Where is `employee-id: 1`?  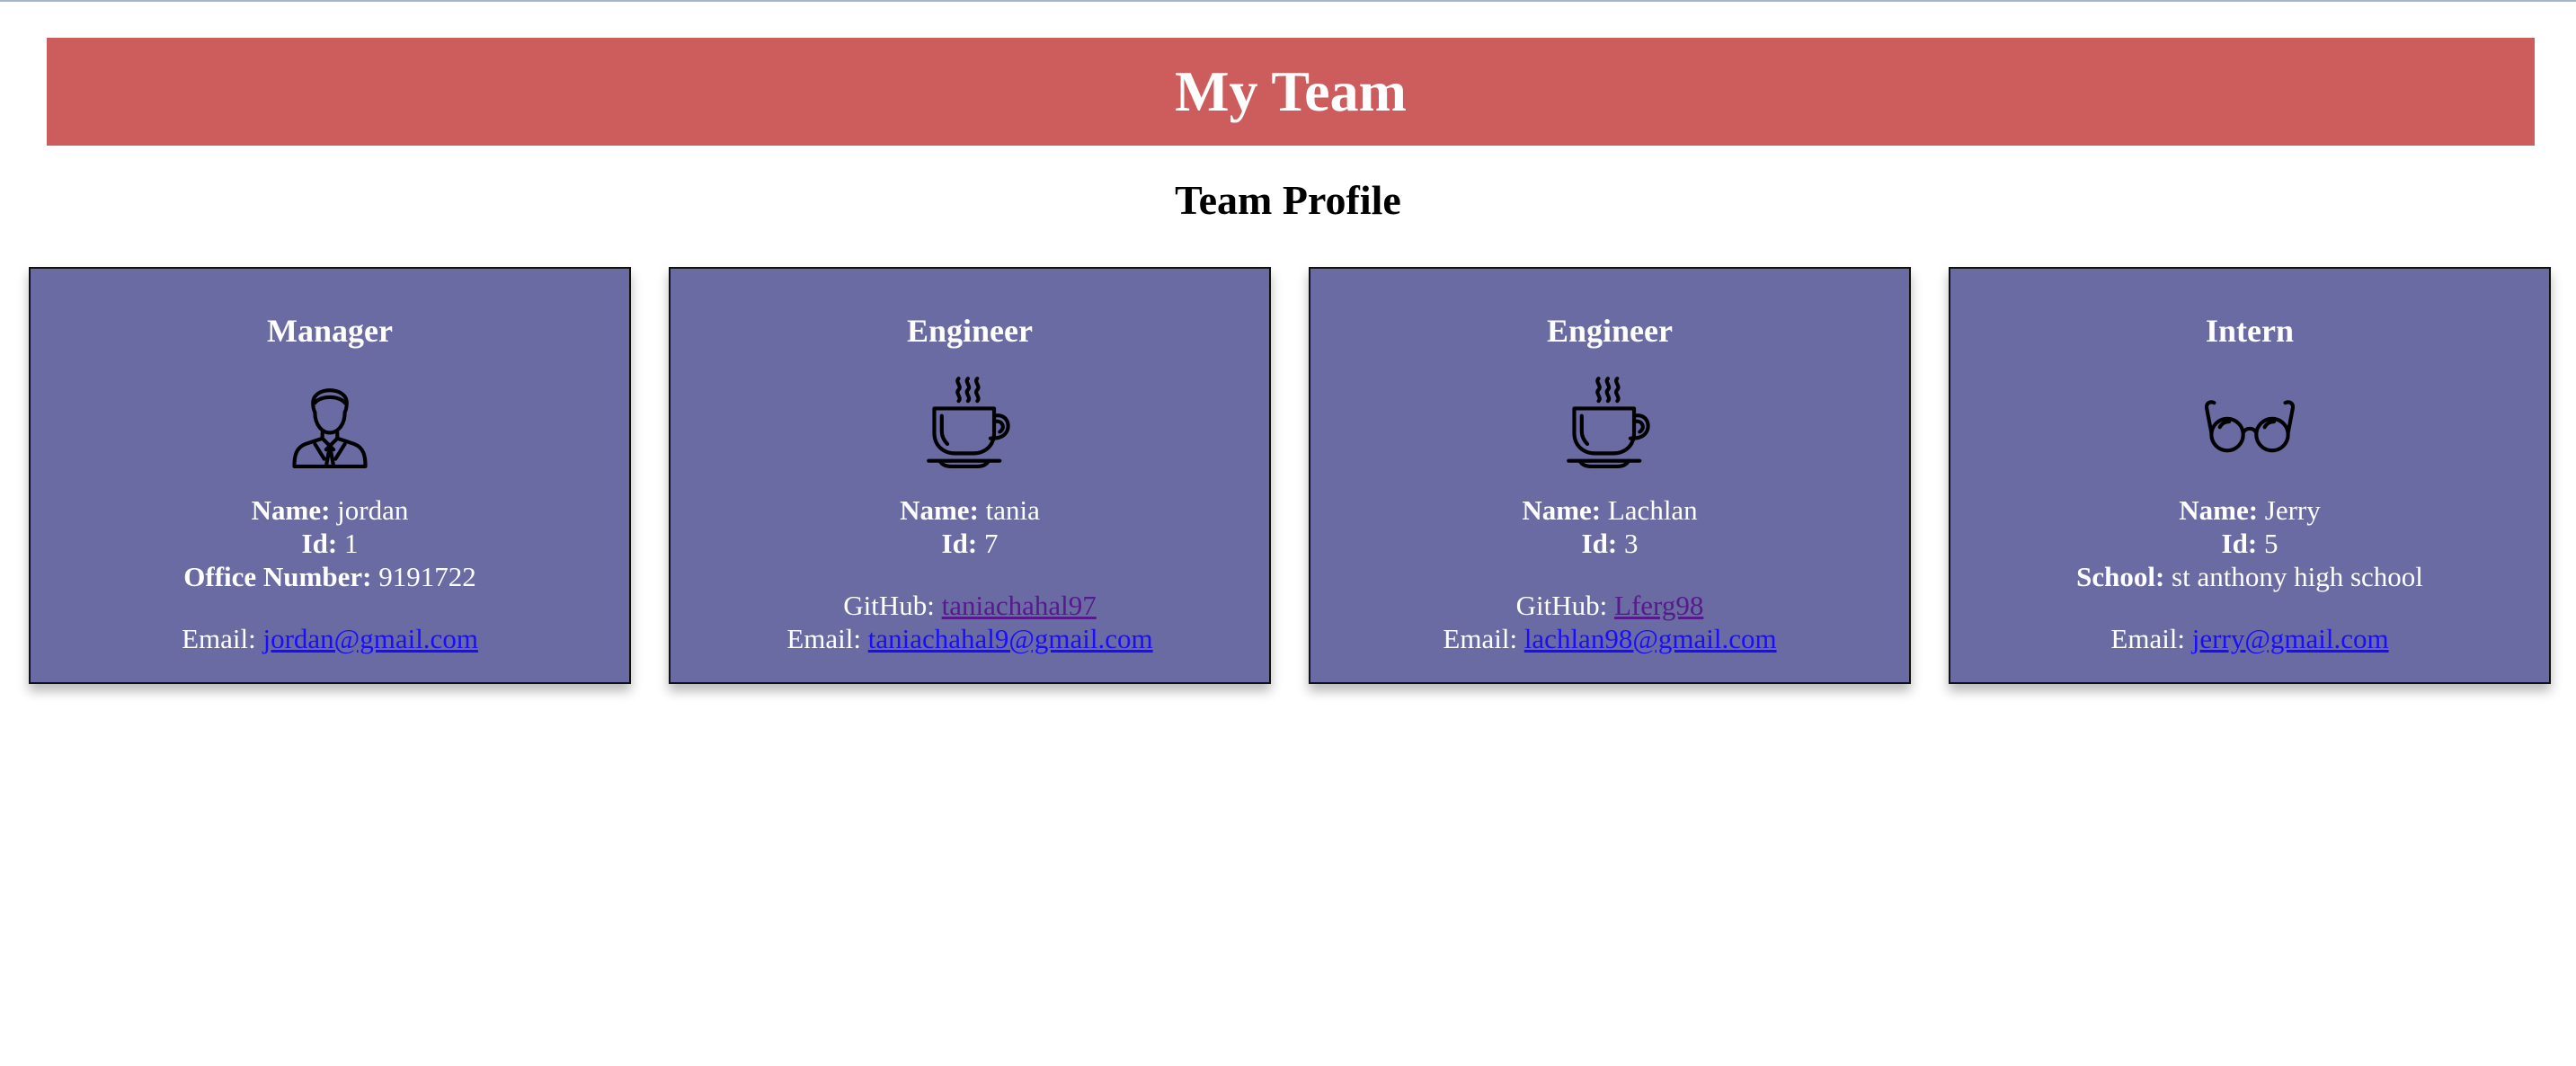 employee-id: 1 is located at coordinates (351, 543).